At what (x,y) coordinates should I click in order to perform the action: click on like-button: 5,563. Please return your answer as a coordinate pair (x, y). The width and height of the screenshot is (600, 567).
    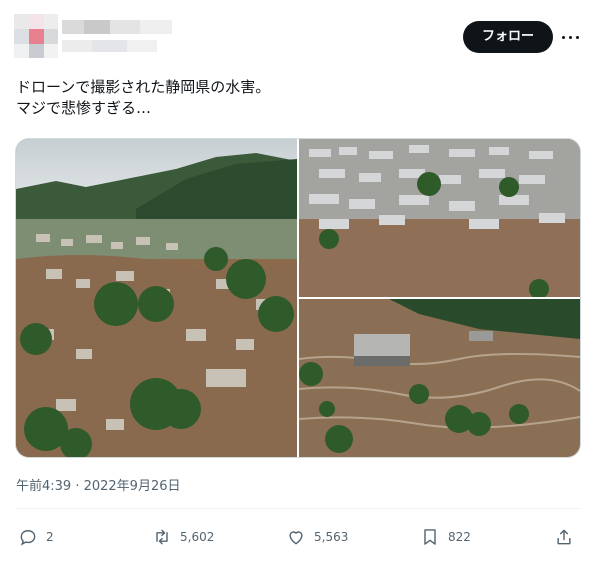
    Looking at the image, I should click on (317, 537).